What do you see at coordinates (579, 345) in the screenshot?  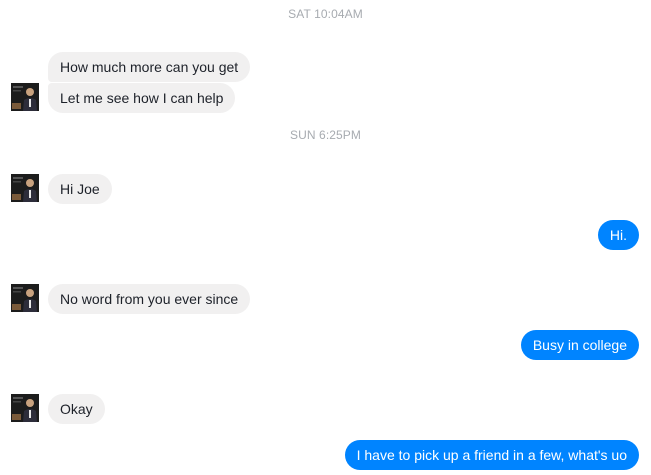 I see `outgoing-message: Busy in college` at bounding box center [579, 345].